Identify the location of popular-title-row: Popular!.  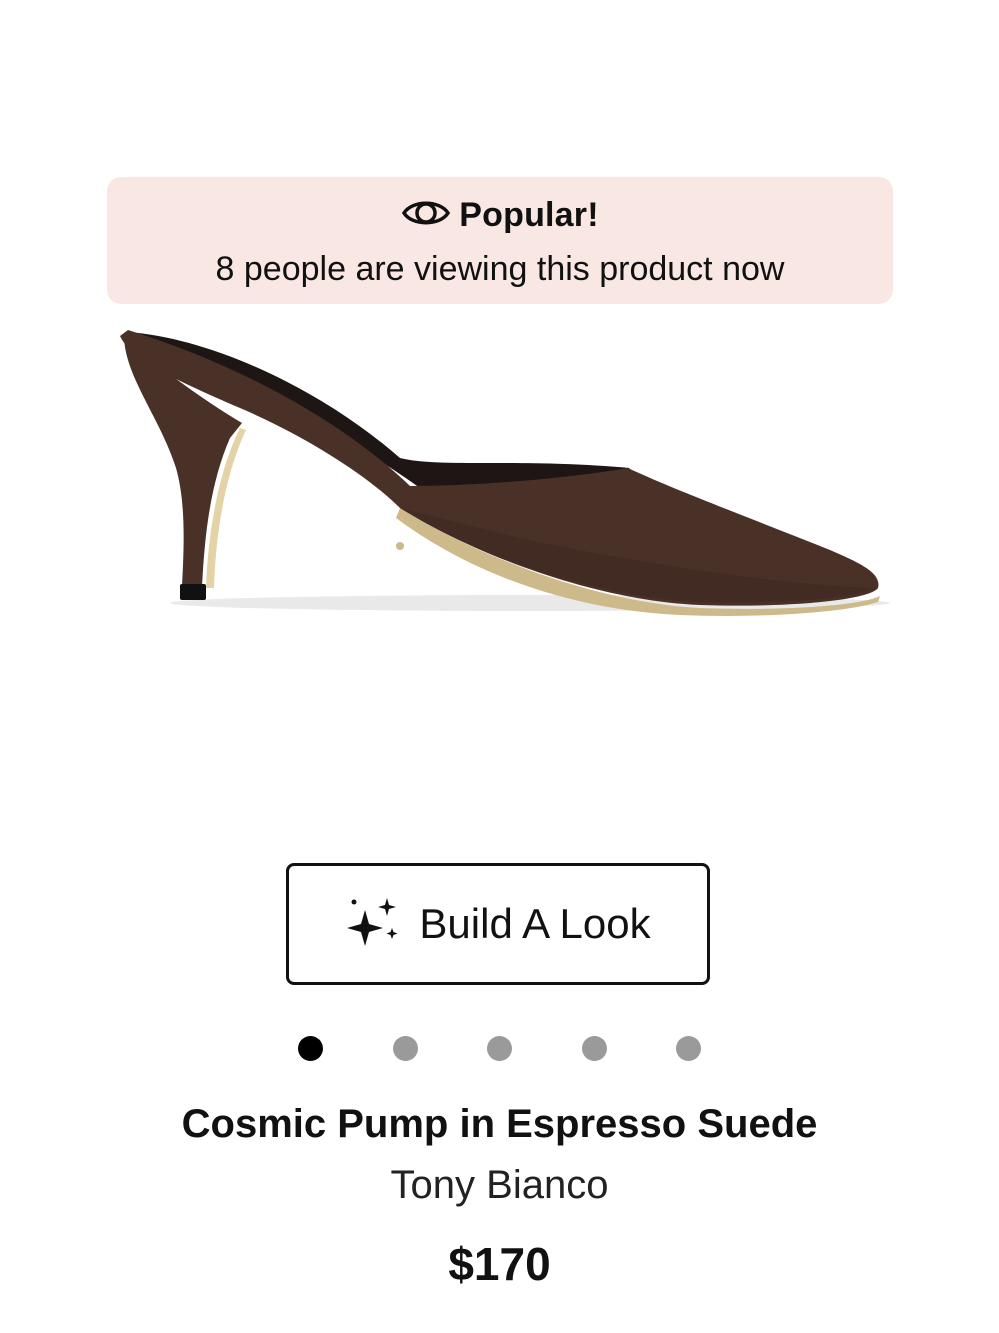
(500, 215).